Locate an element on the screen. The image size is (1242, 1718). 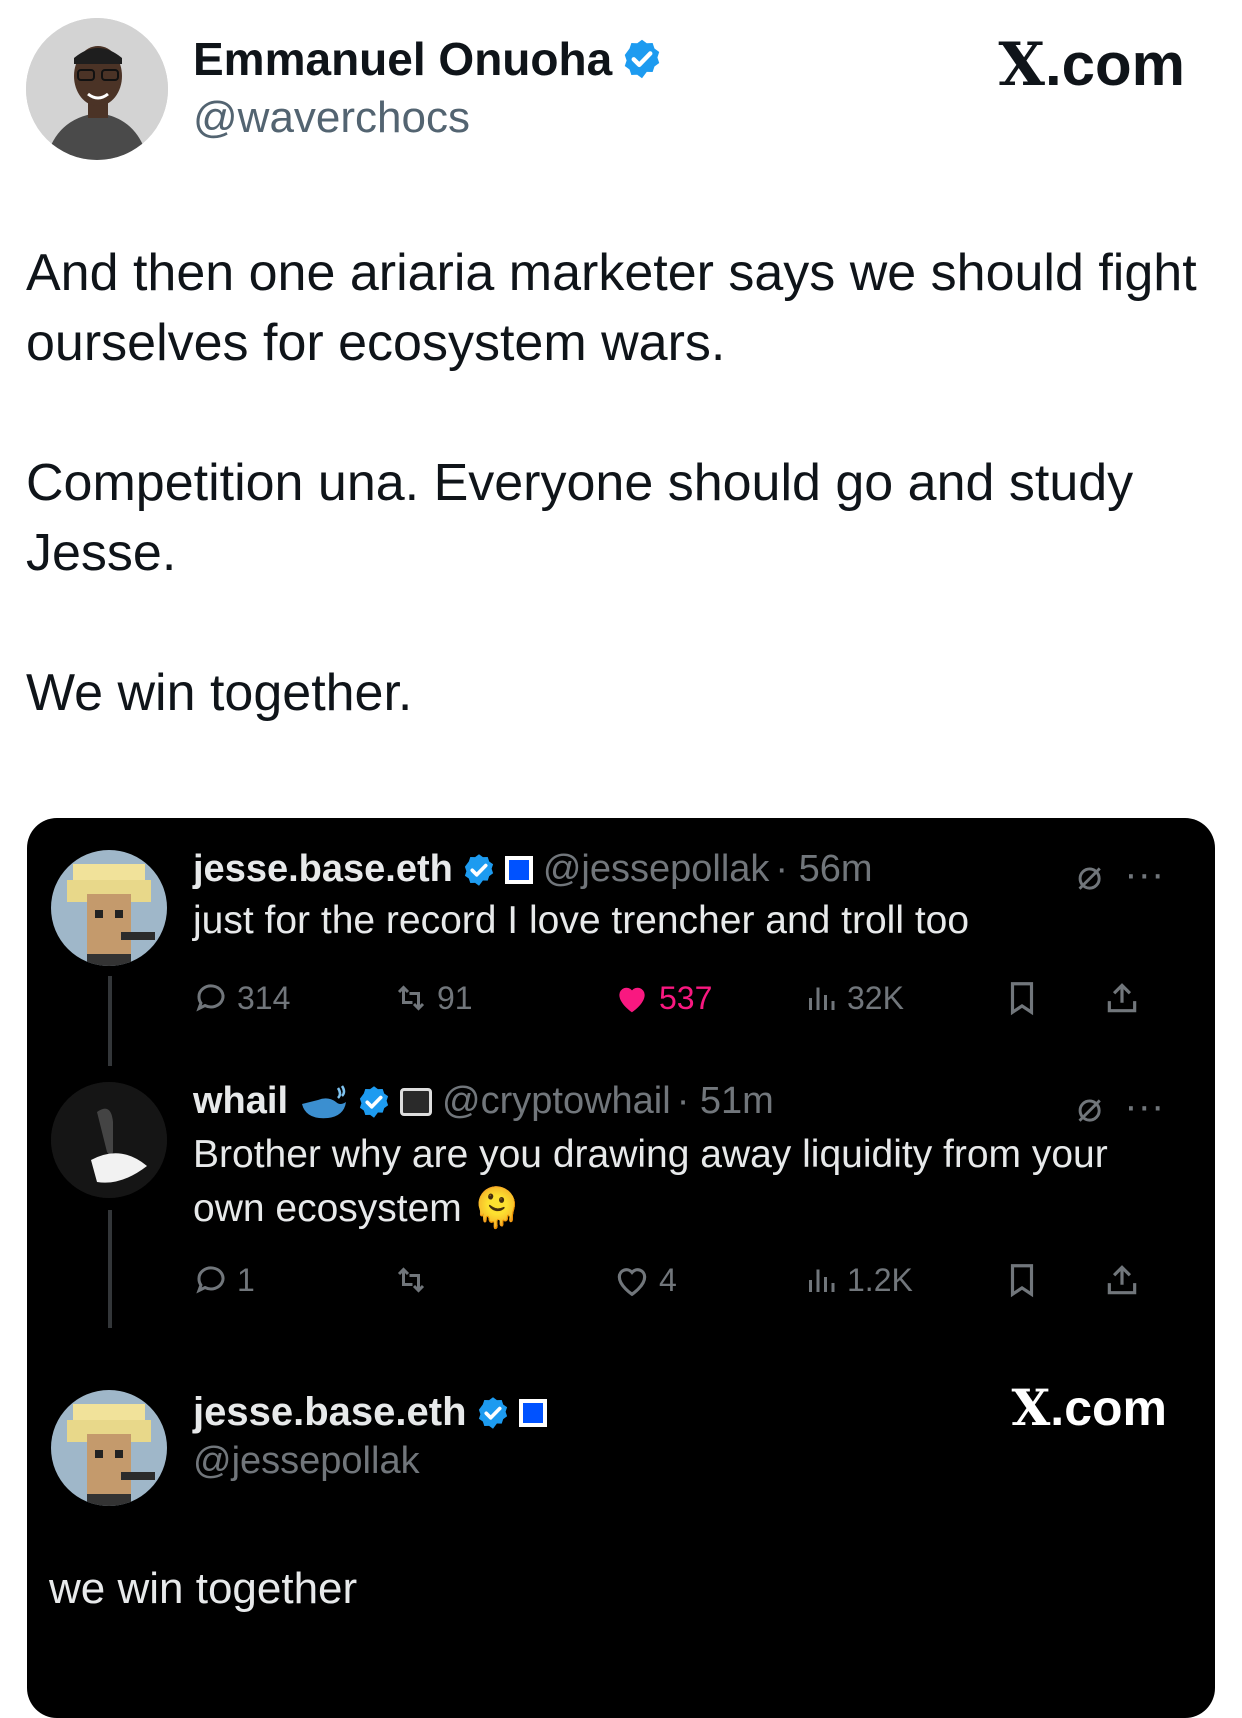
whale-icon is located at coordinates (324, 1101).